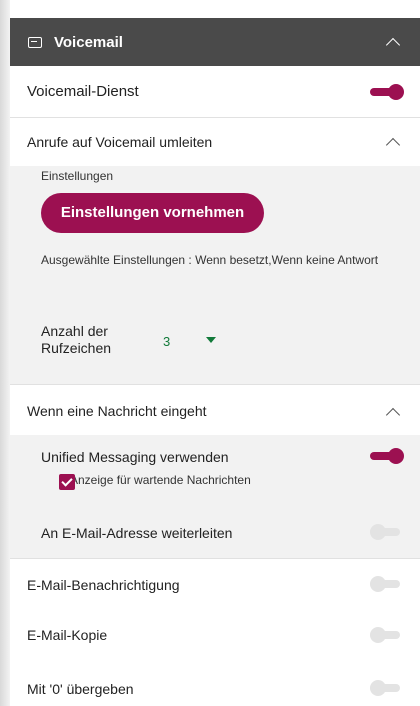  I want to click on voicemail-service-row: Voicemail-Dienst, so click(215, 91).